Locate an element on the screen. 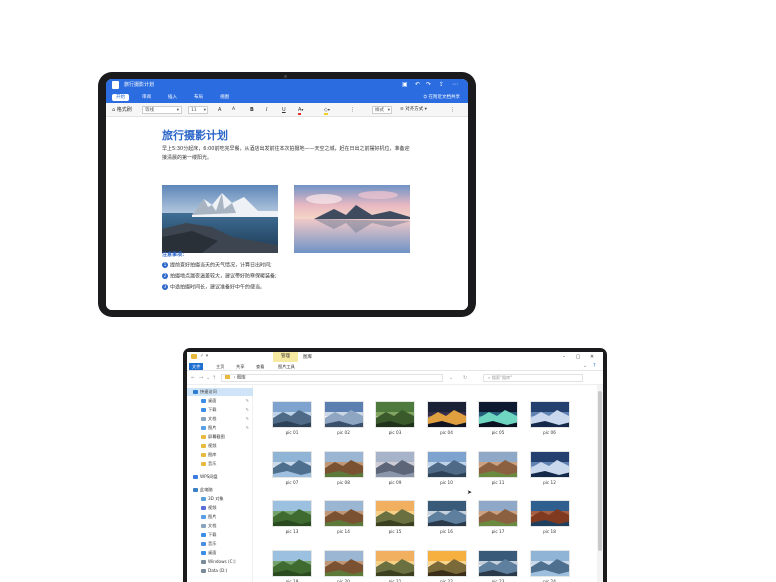  file-name-label: pic 07 is located at coordinates (292, 482).